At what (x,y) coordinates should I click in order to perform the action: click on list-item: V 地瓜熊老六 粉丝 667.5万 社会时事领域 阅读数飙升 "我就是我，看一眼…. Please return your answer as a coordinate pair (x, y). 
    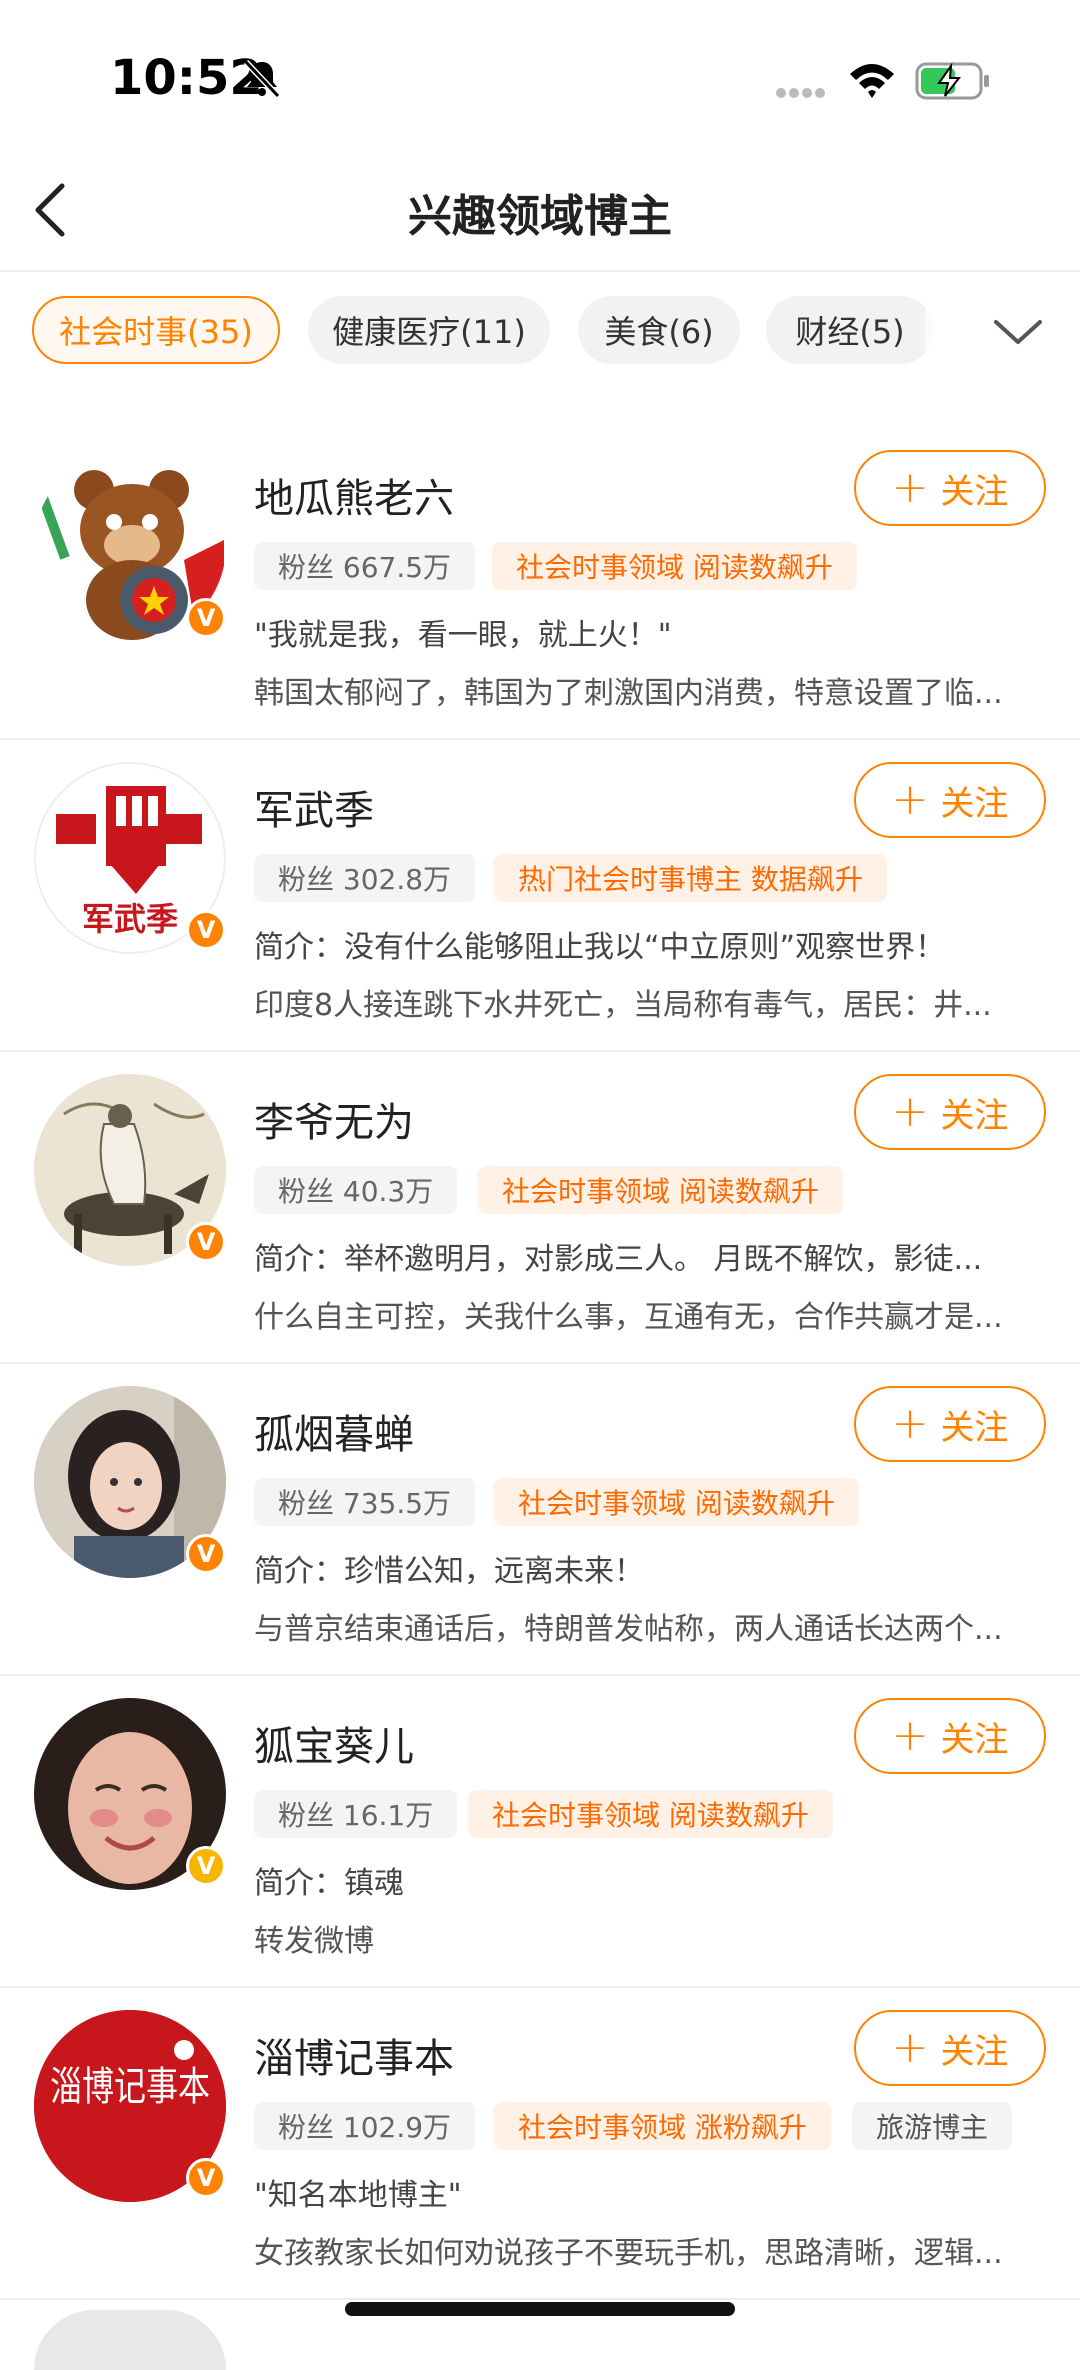
    Looking at the image, I should click on (540, 584).